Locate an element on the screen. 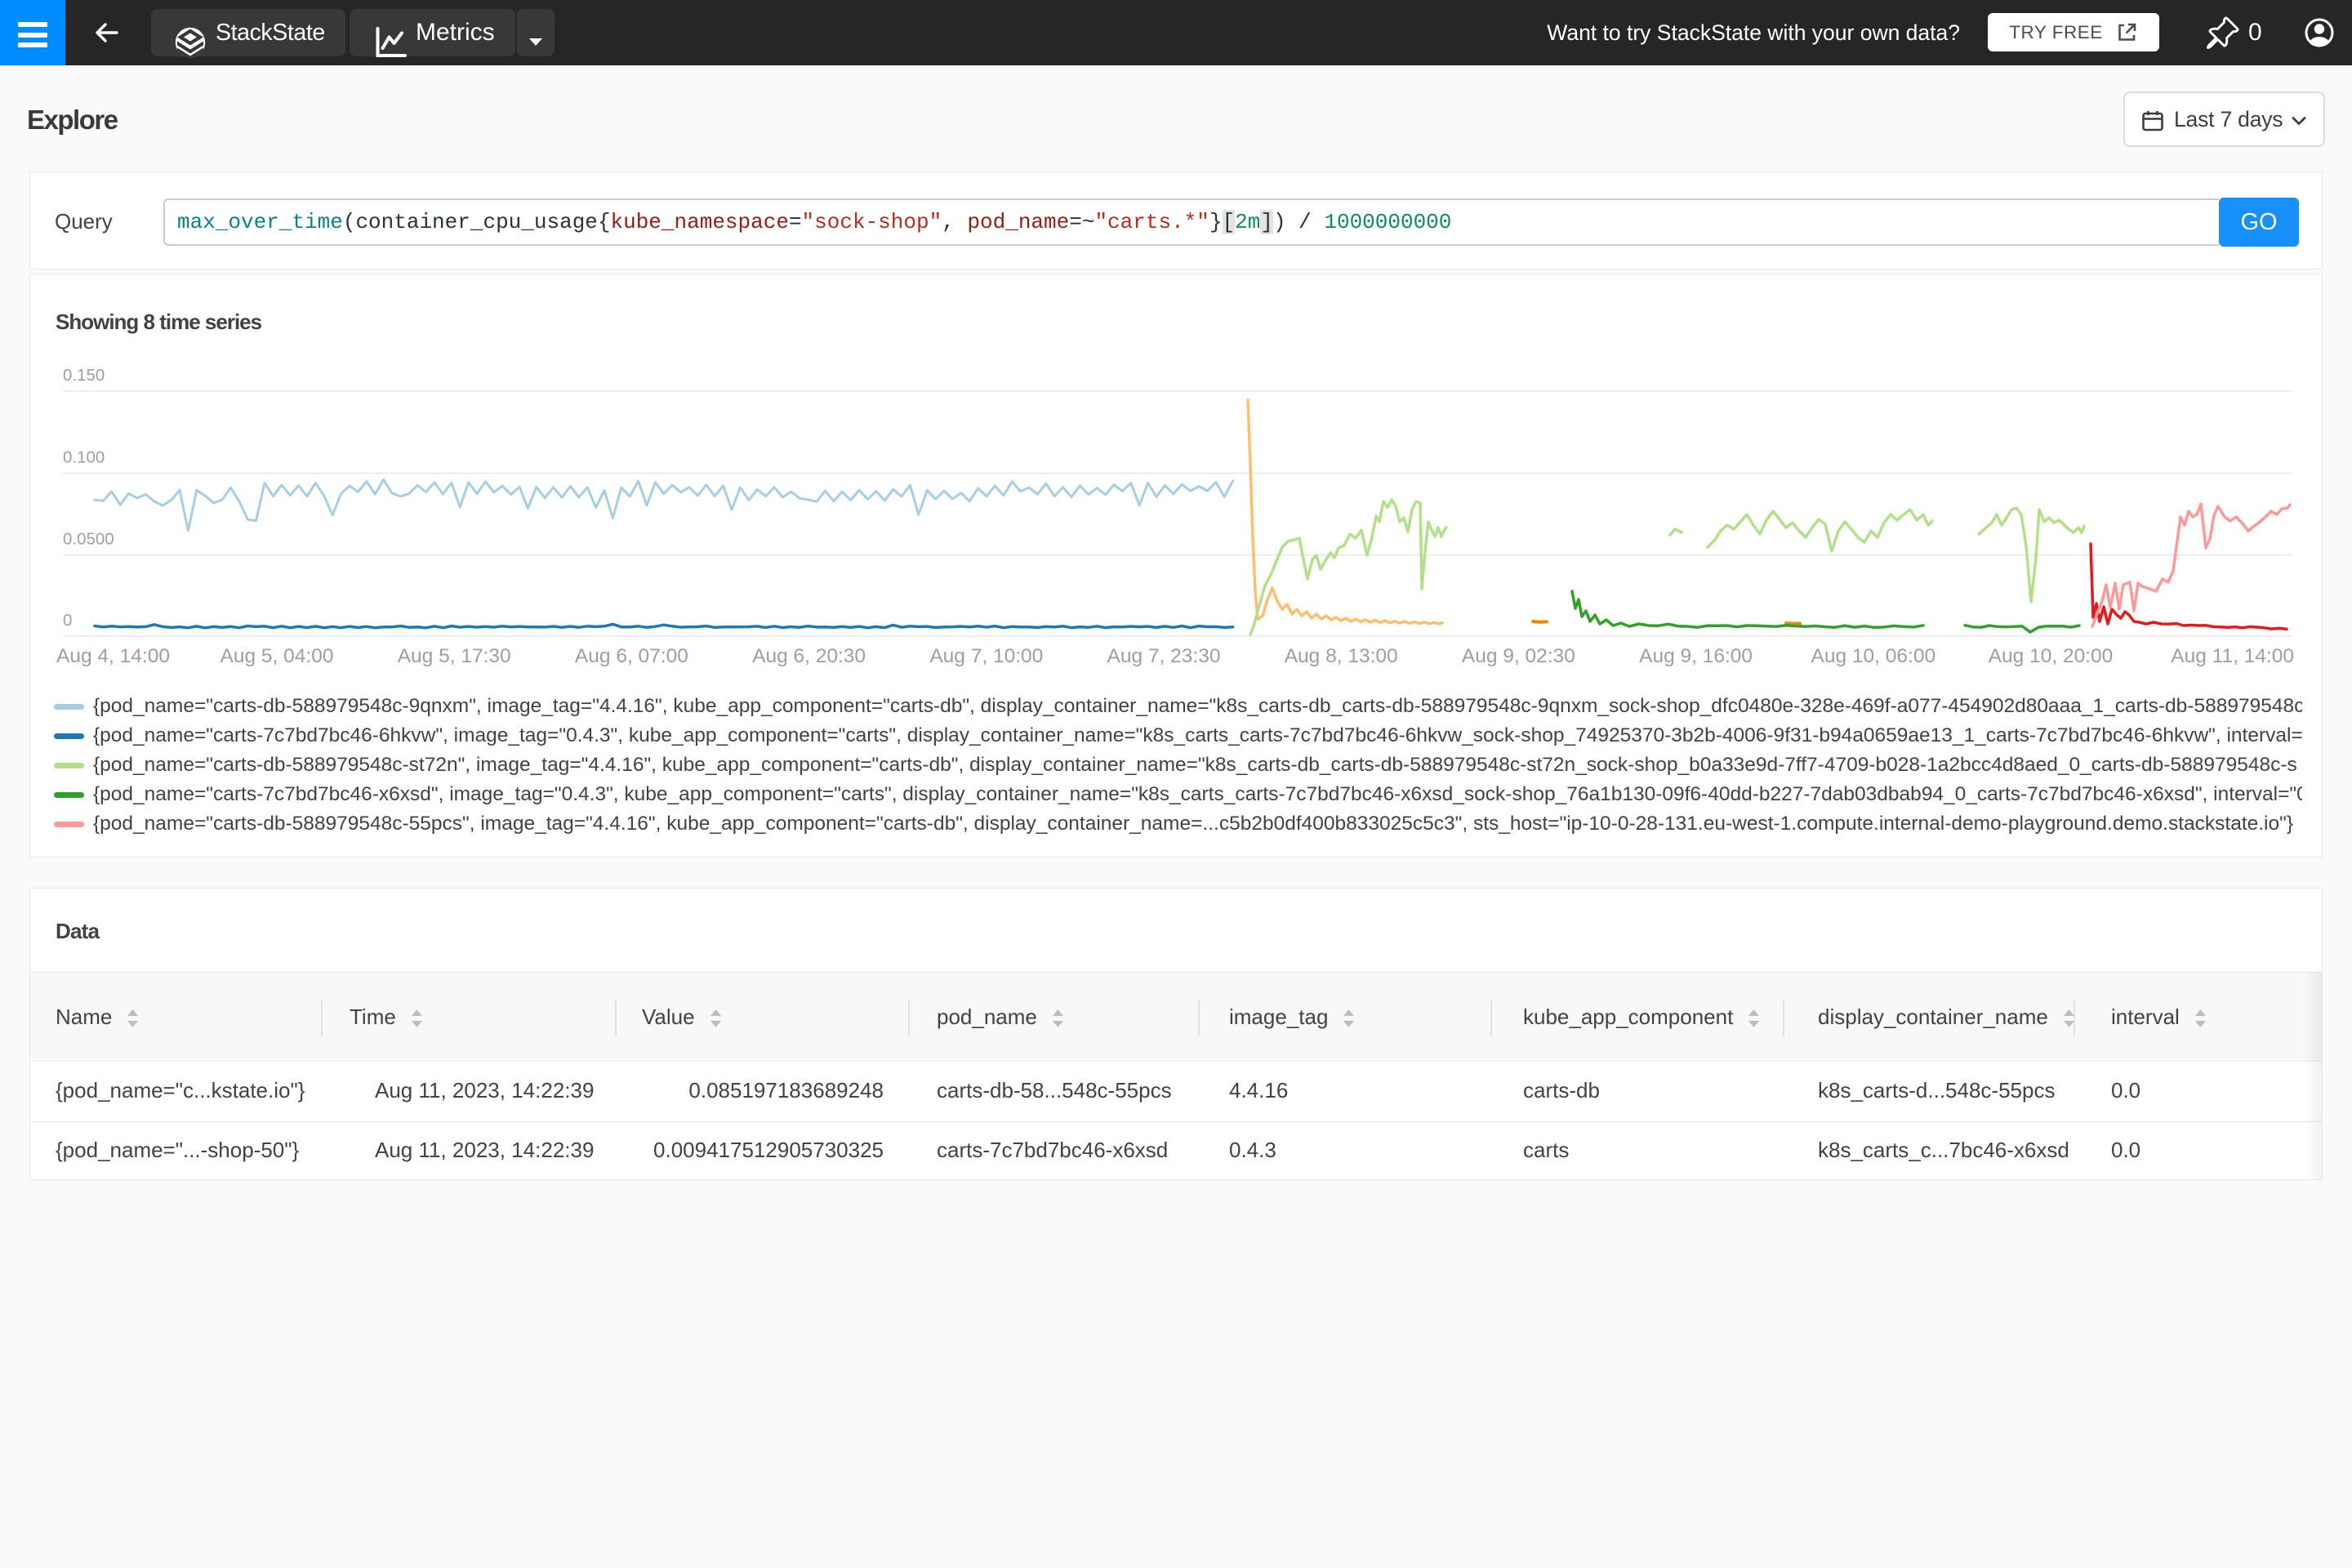 Image resolution: width=2352 pixels, height=1568 pixels. svg-text: Aug 7, 10:00 is located at coordinates (986, 656).